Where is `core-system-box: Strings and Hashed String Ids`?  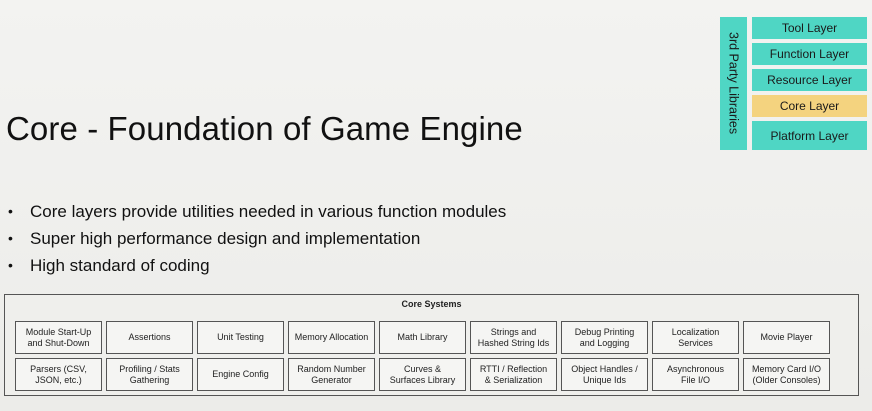 core-system-box: Strings and Hashed String Ids is located at coordinates (513, 337).